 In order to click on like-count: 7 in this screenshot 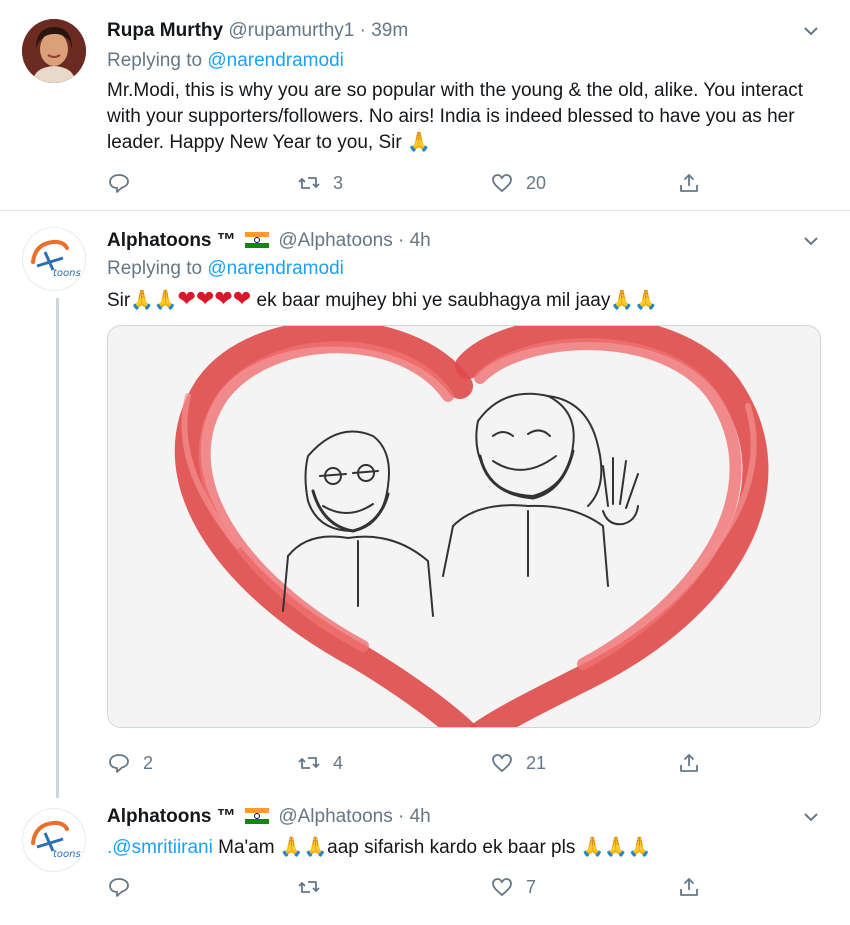, I will do `click(531, 886)`.